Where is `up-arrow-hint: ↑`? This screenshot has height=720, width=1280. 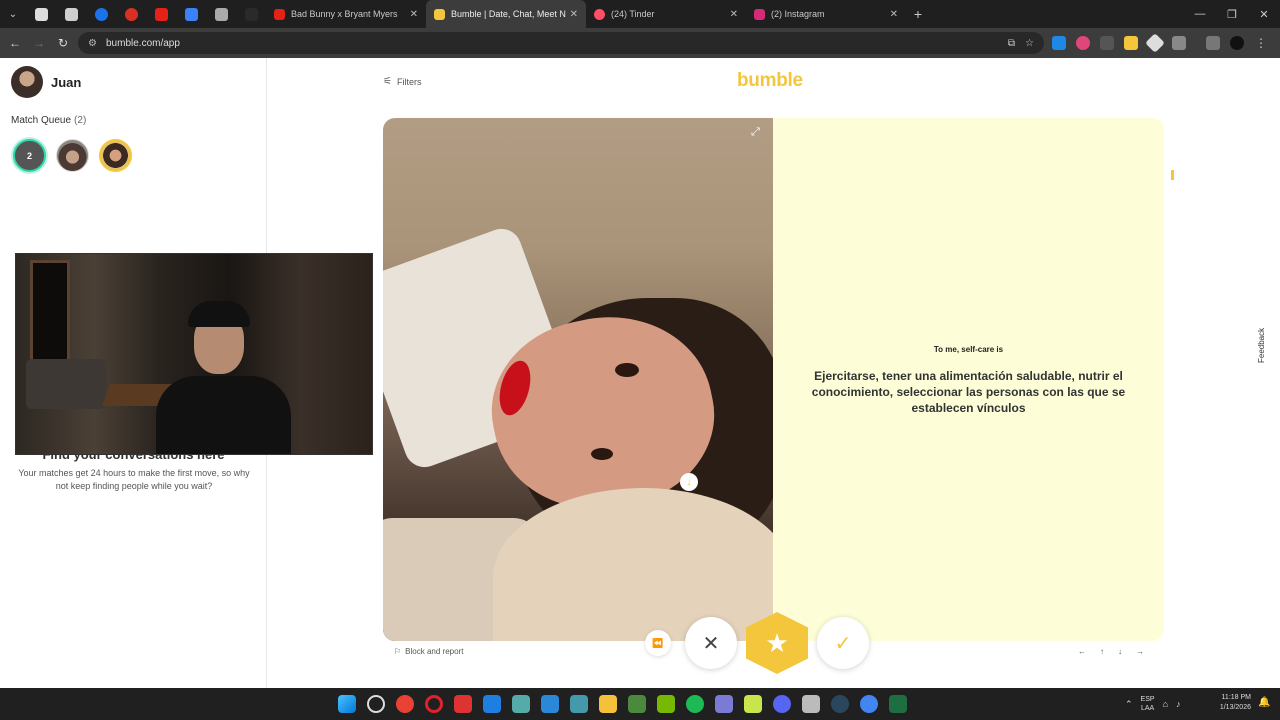
up-arrow-hint: ↑ is located at coordinates (1102, 651).